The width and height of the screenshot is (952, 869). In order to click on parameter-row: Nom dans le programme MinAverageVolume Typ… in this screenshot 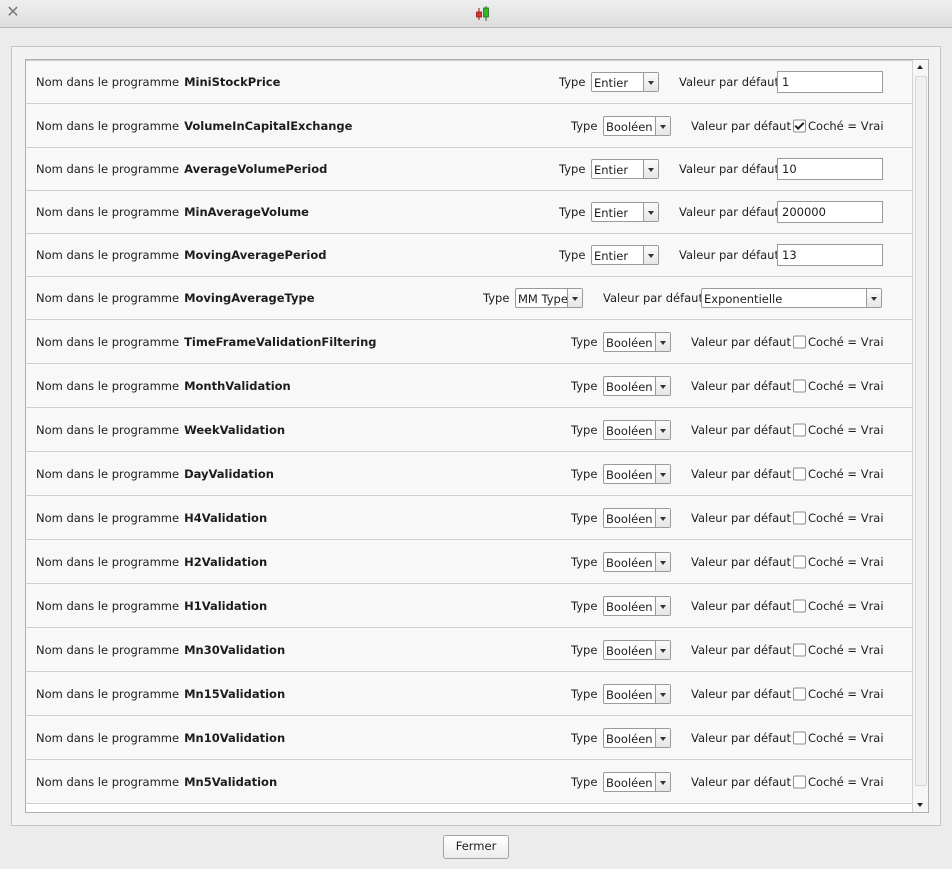, I will do `click(469, 212)`.